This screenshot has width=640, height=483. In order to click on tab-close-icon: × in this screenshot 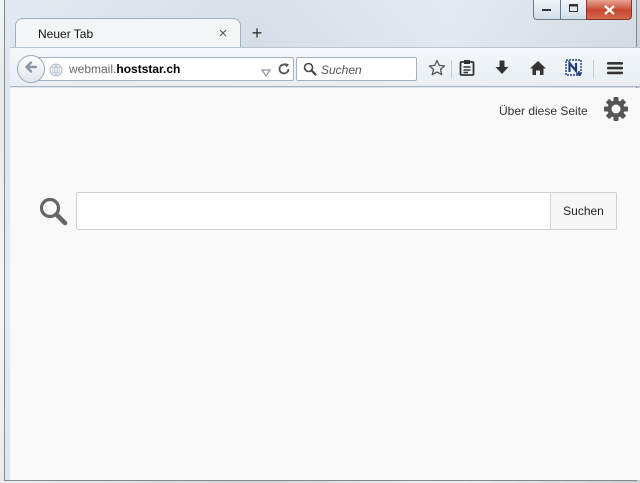, I will do `click(223, 33)`.